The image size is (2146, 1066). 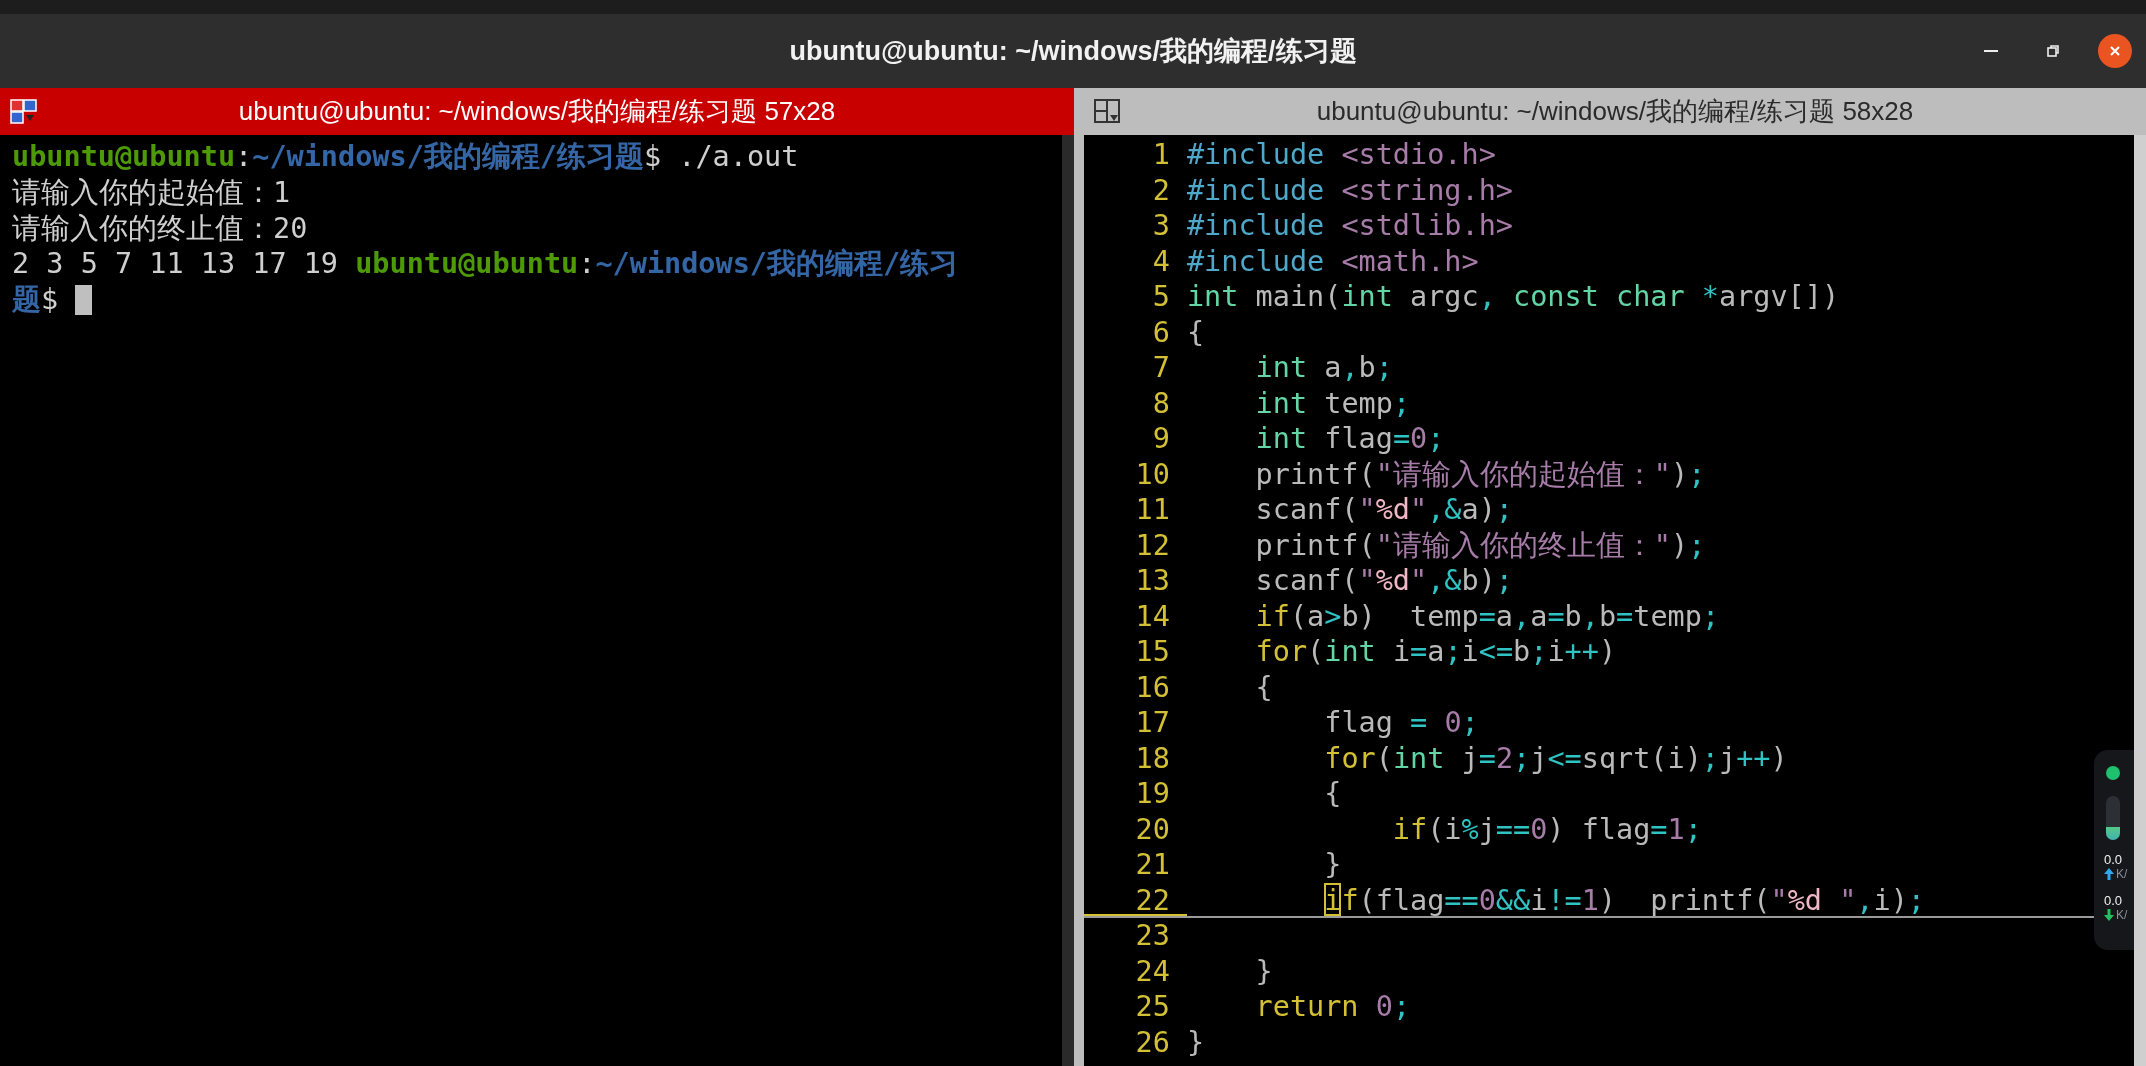 I want to click on code-token: (, so click(x=1384, y=758).